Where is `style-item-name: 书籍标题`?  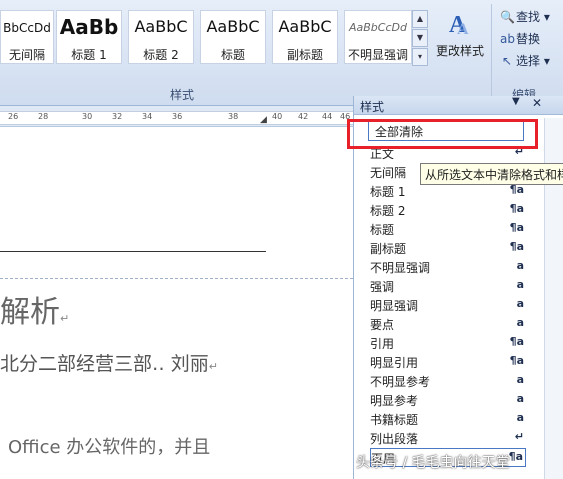
style-item-name: 书籍标题 is located at coordinates (394, 420).